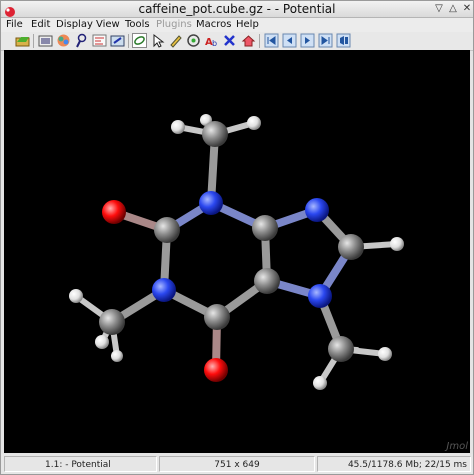 The image size is (474, 475). What do you see at coordinates (214, 43) in the screenshot?
I see `svg-text: b` at bounding box center [214, 43].